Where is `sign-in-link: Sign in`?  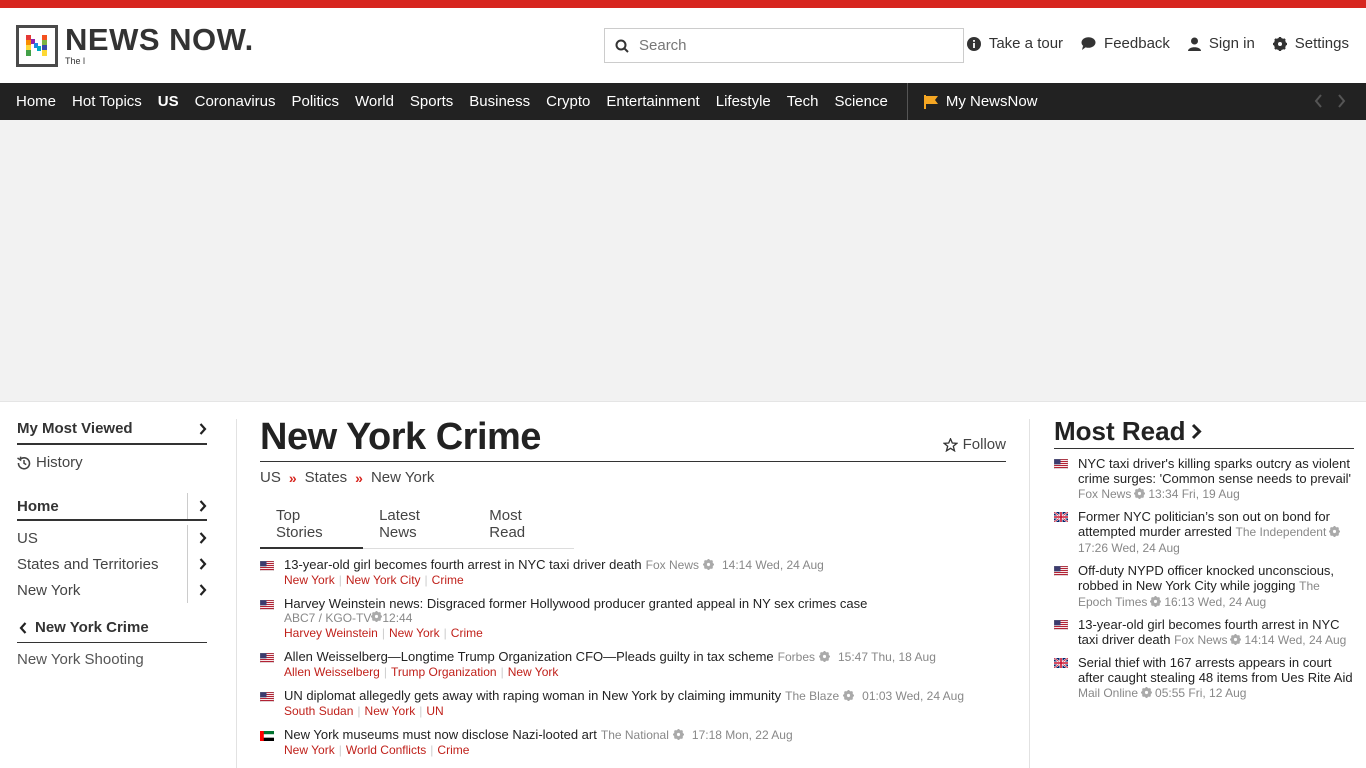
sign-in-link: Sign in is located at coordinates (1221, 43).